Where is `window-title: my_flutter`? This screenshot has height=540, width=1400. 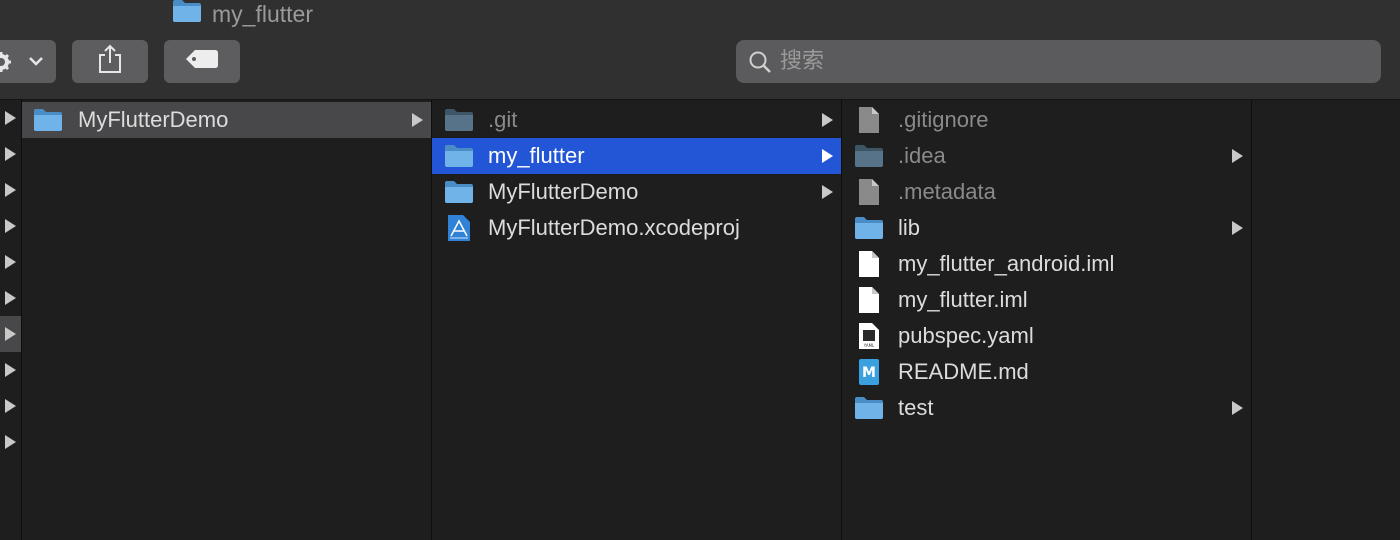 window-title: my_flutter is located at coordinates (242, 14).